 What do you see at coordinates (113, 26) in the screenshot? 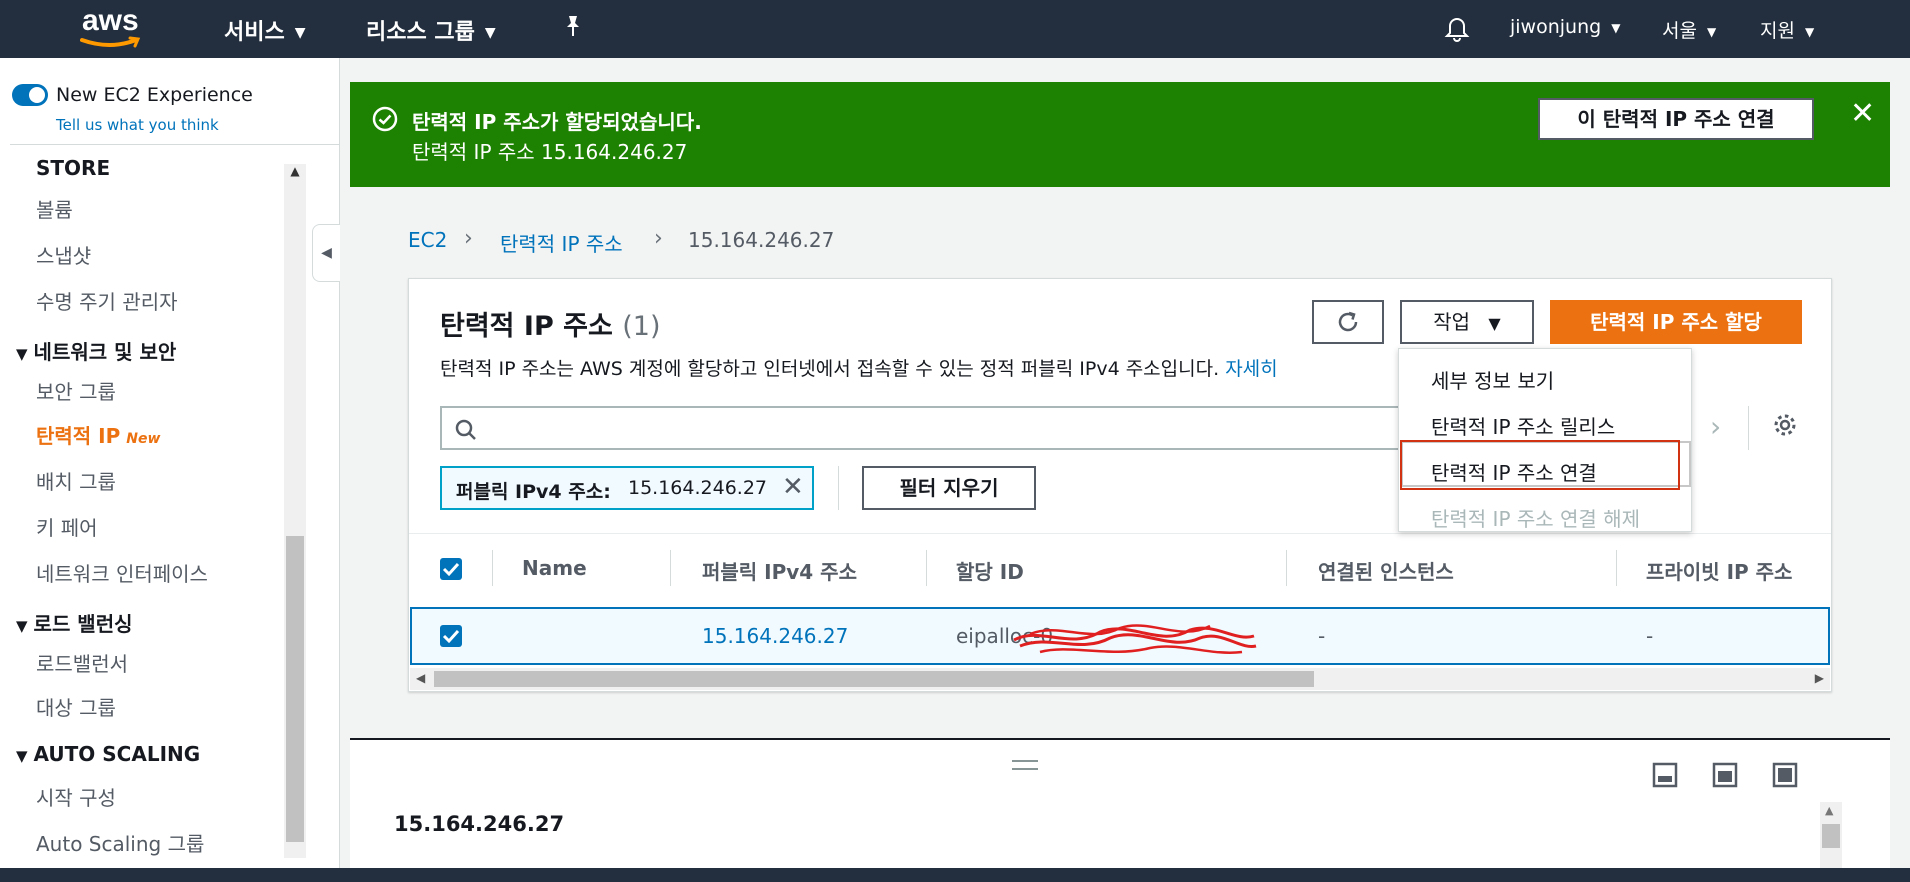
I see `aws-logo: aws` at bounding box center [113, 26].